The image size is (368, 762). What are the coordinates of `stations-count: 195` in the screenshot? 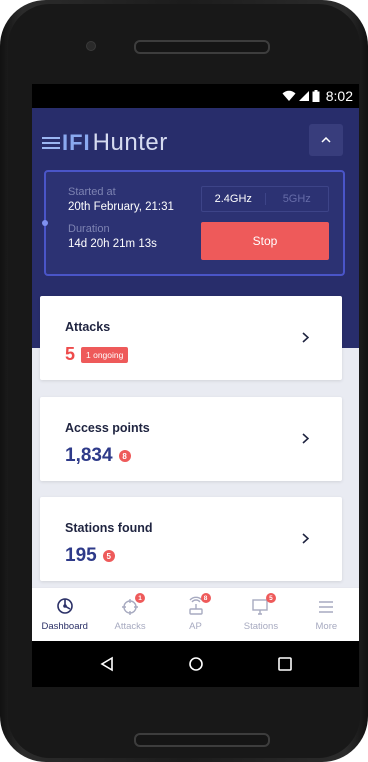 It's located at (81, 555).